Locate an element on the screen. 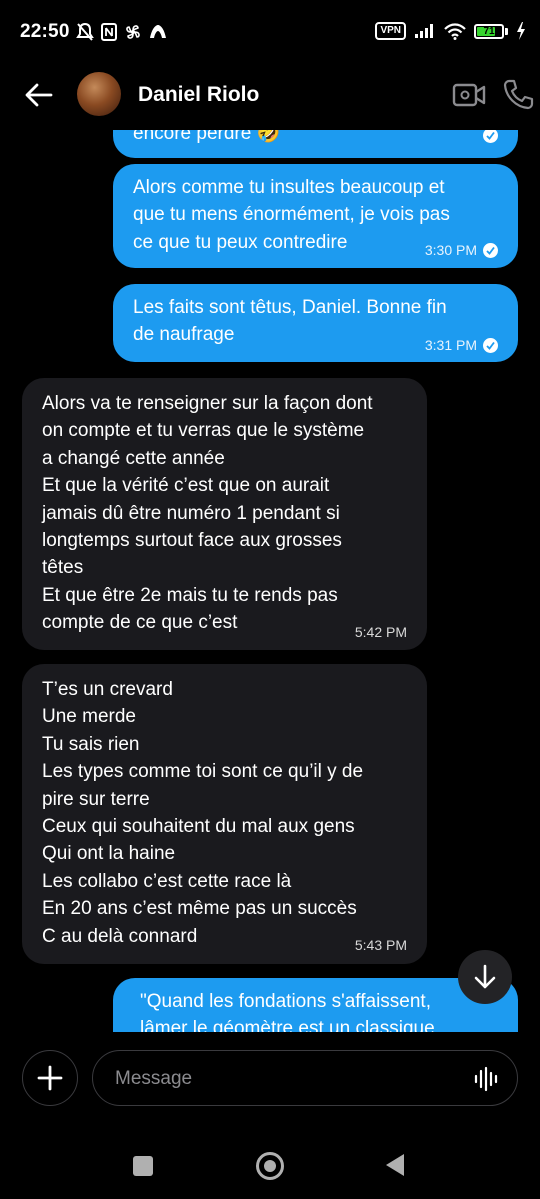  nfc-icon is located at coordinates (109, 32).